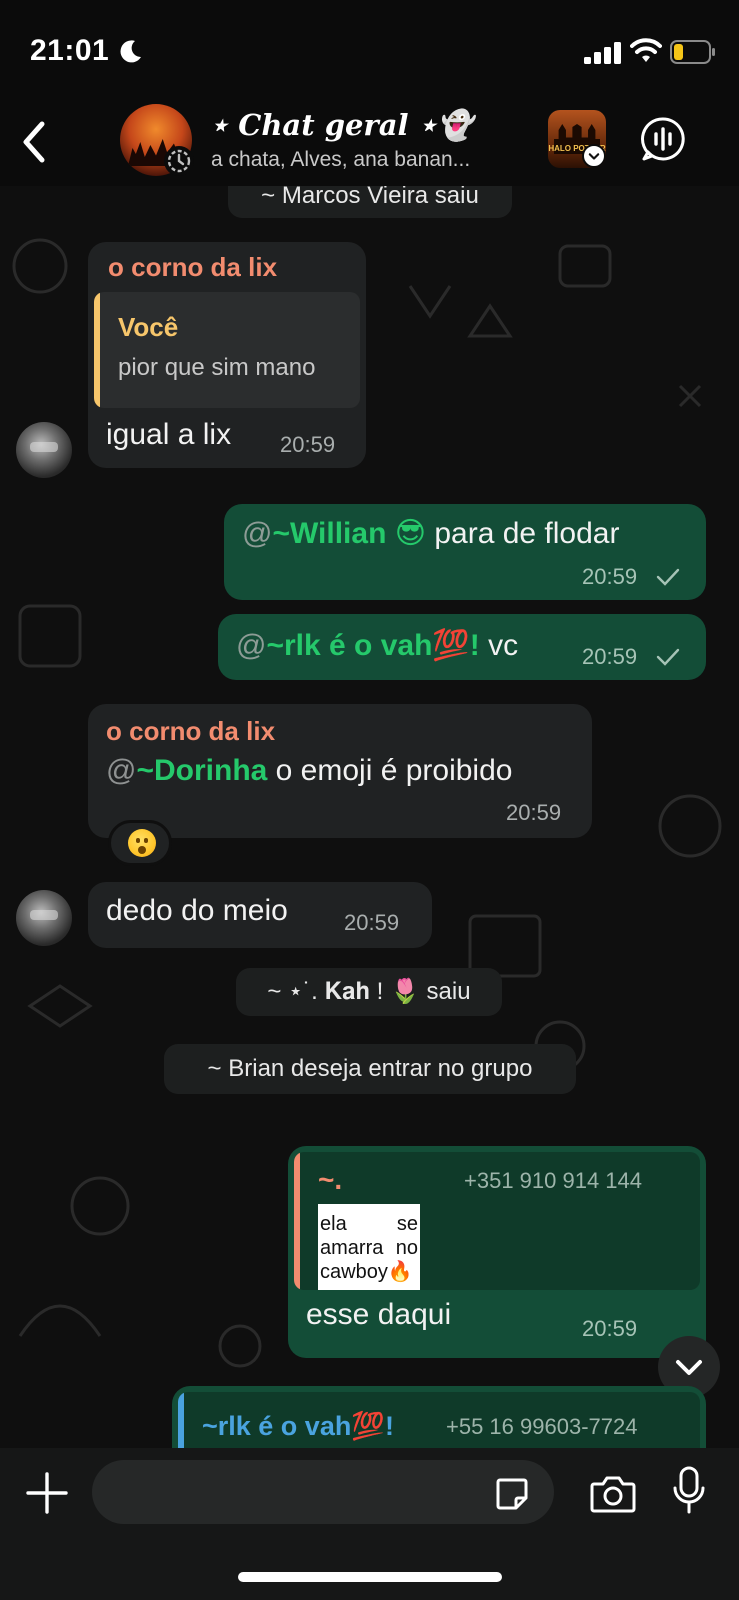 The width and height of the screenshot is (739, 1600). What do you see at coordinates (373, 645) in the screenshot?
I see `mention: ~rlk é o vah💯!` at bounding box center [373, 645].